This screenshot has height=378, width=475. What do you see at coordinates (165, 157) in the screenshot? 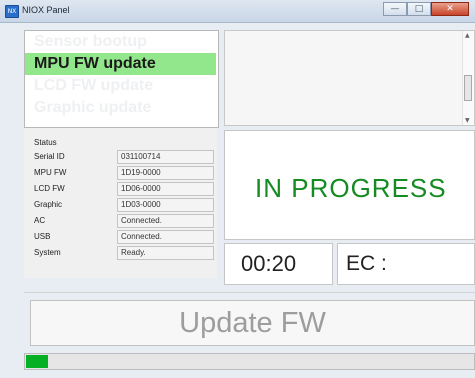
I see `status-value: 031100714` at bounding box center [165, 157].